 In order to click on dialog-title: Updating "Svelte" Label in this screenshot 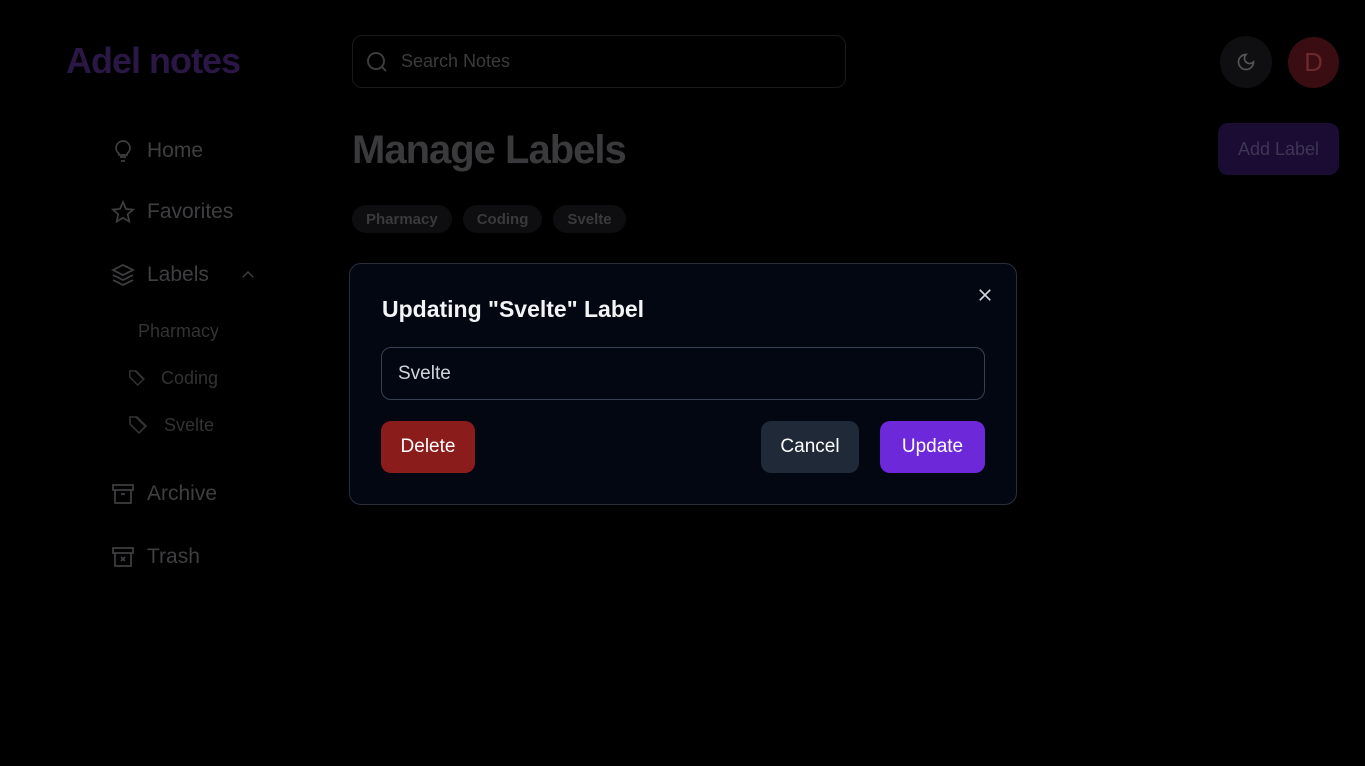, I will do `click(513, 309)`.